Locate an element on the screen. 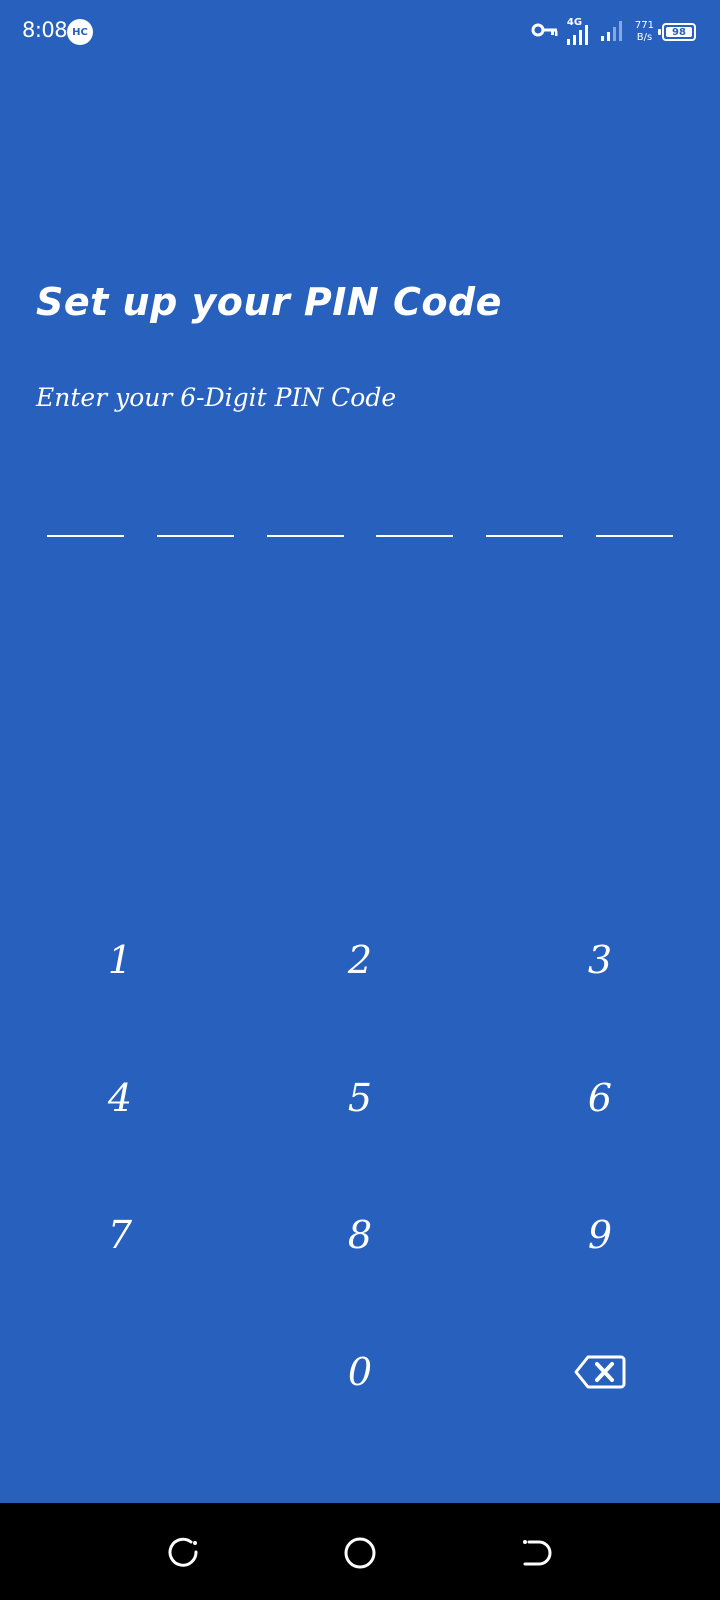 This screenshot has height=1600, width=720. signal-icon: 4G is located at coordinates (579, 32).